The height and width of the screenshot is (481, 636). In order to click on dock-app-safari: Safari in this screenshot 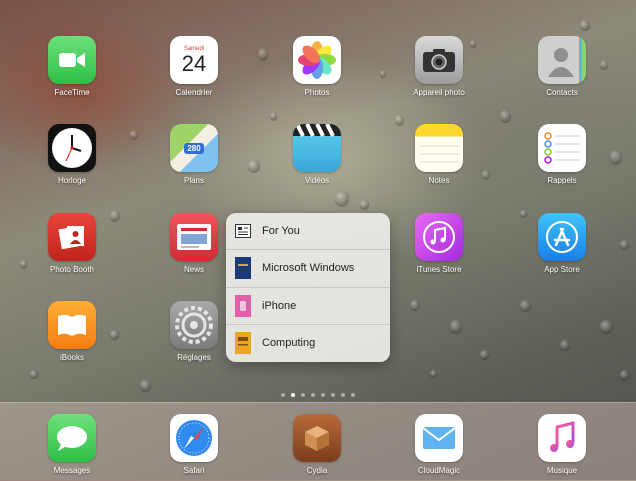, I will do `click(194, 444)`.